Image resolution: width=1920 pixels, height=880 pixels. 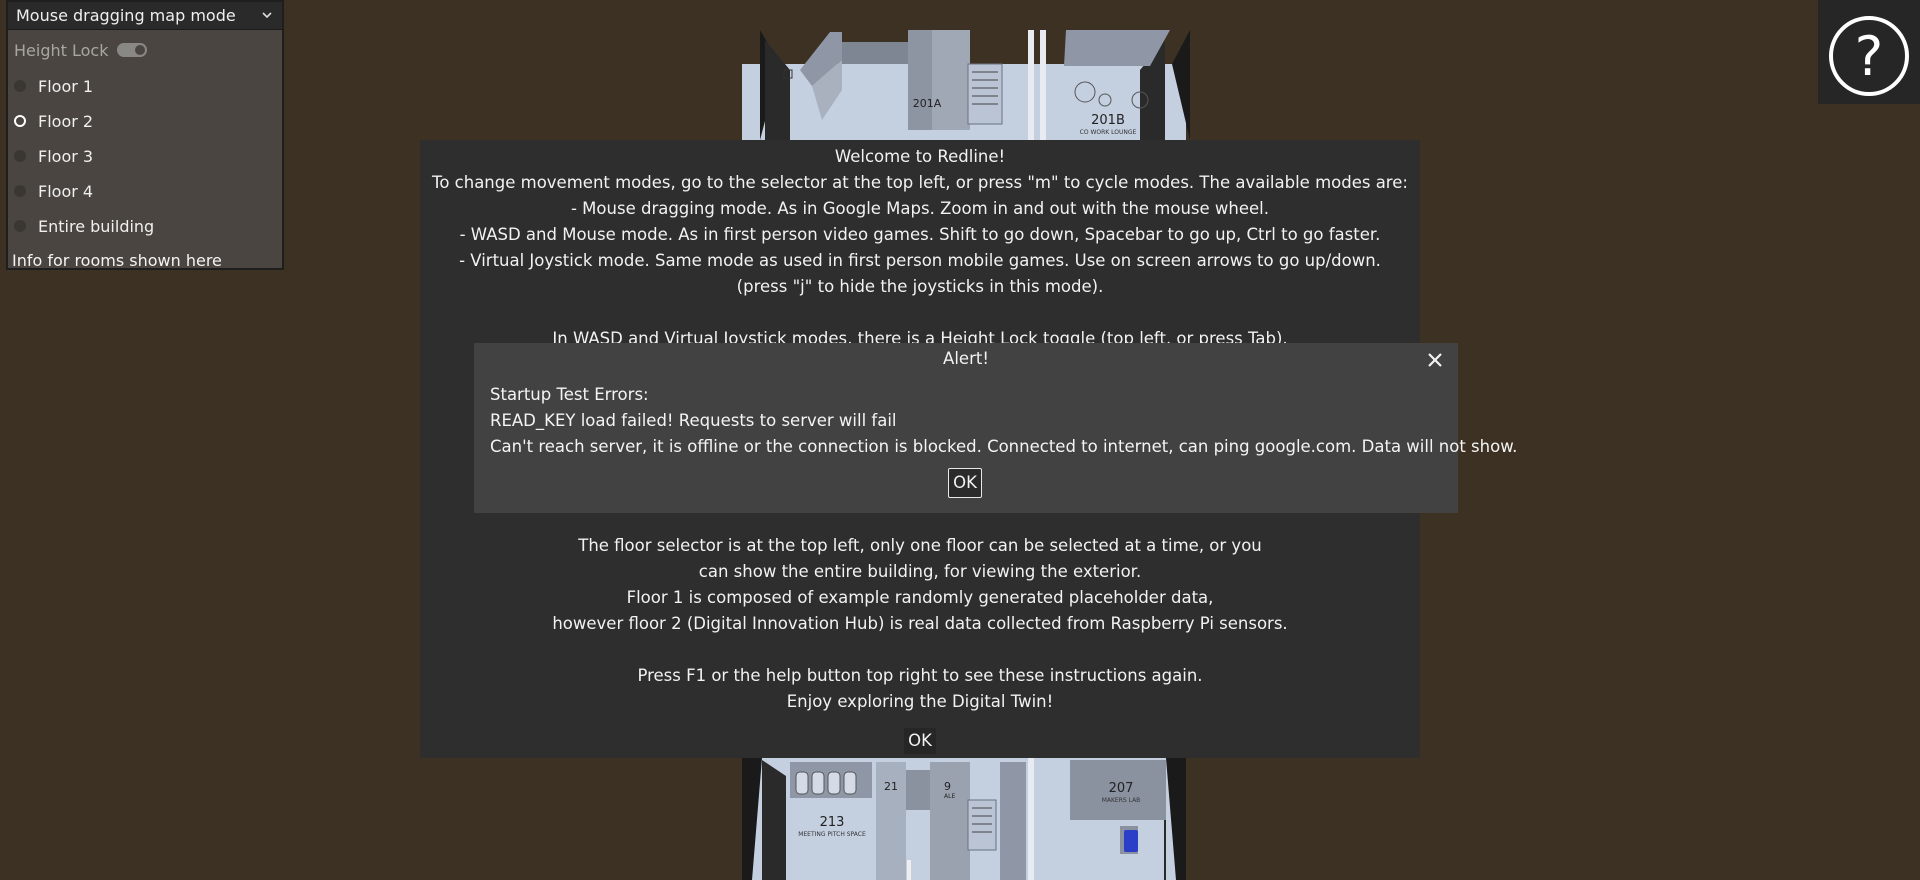 I want to click on room-info-text: Info for rooms shown here, so click(x=117, y=260).